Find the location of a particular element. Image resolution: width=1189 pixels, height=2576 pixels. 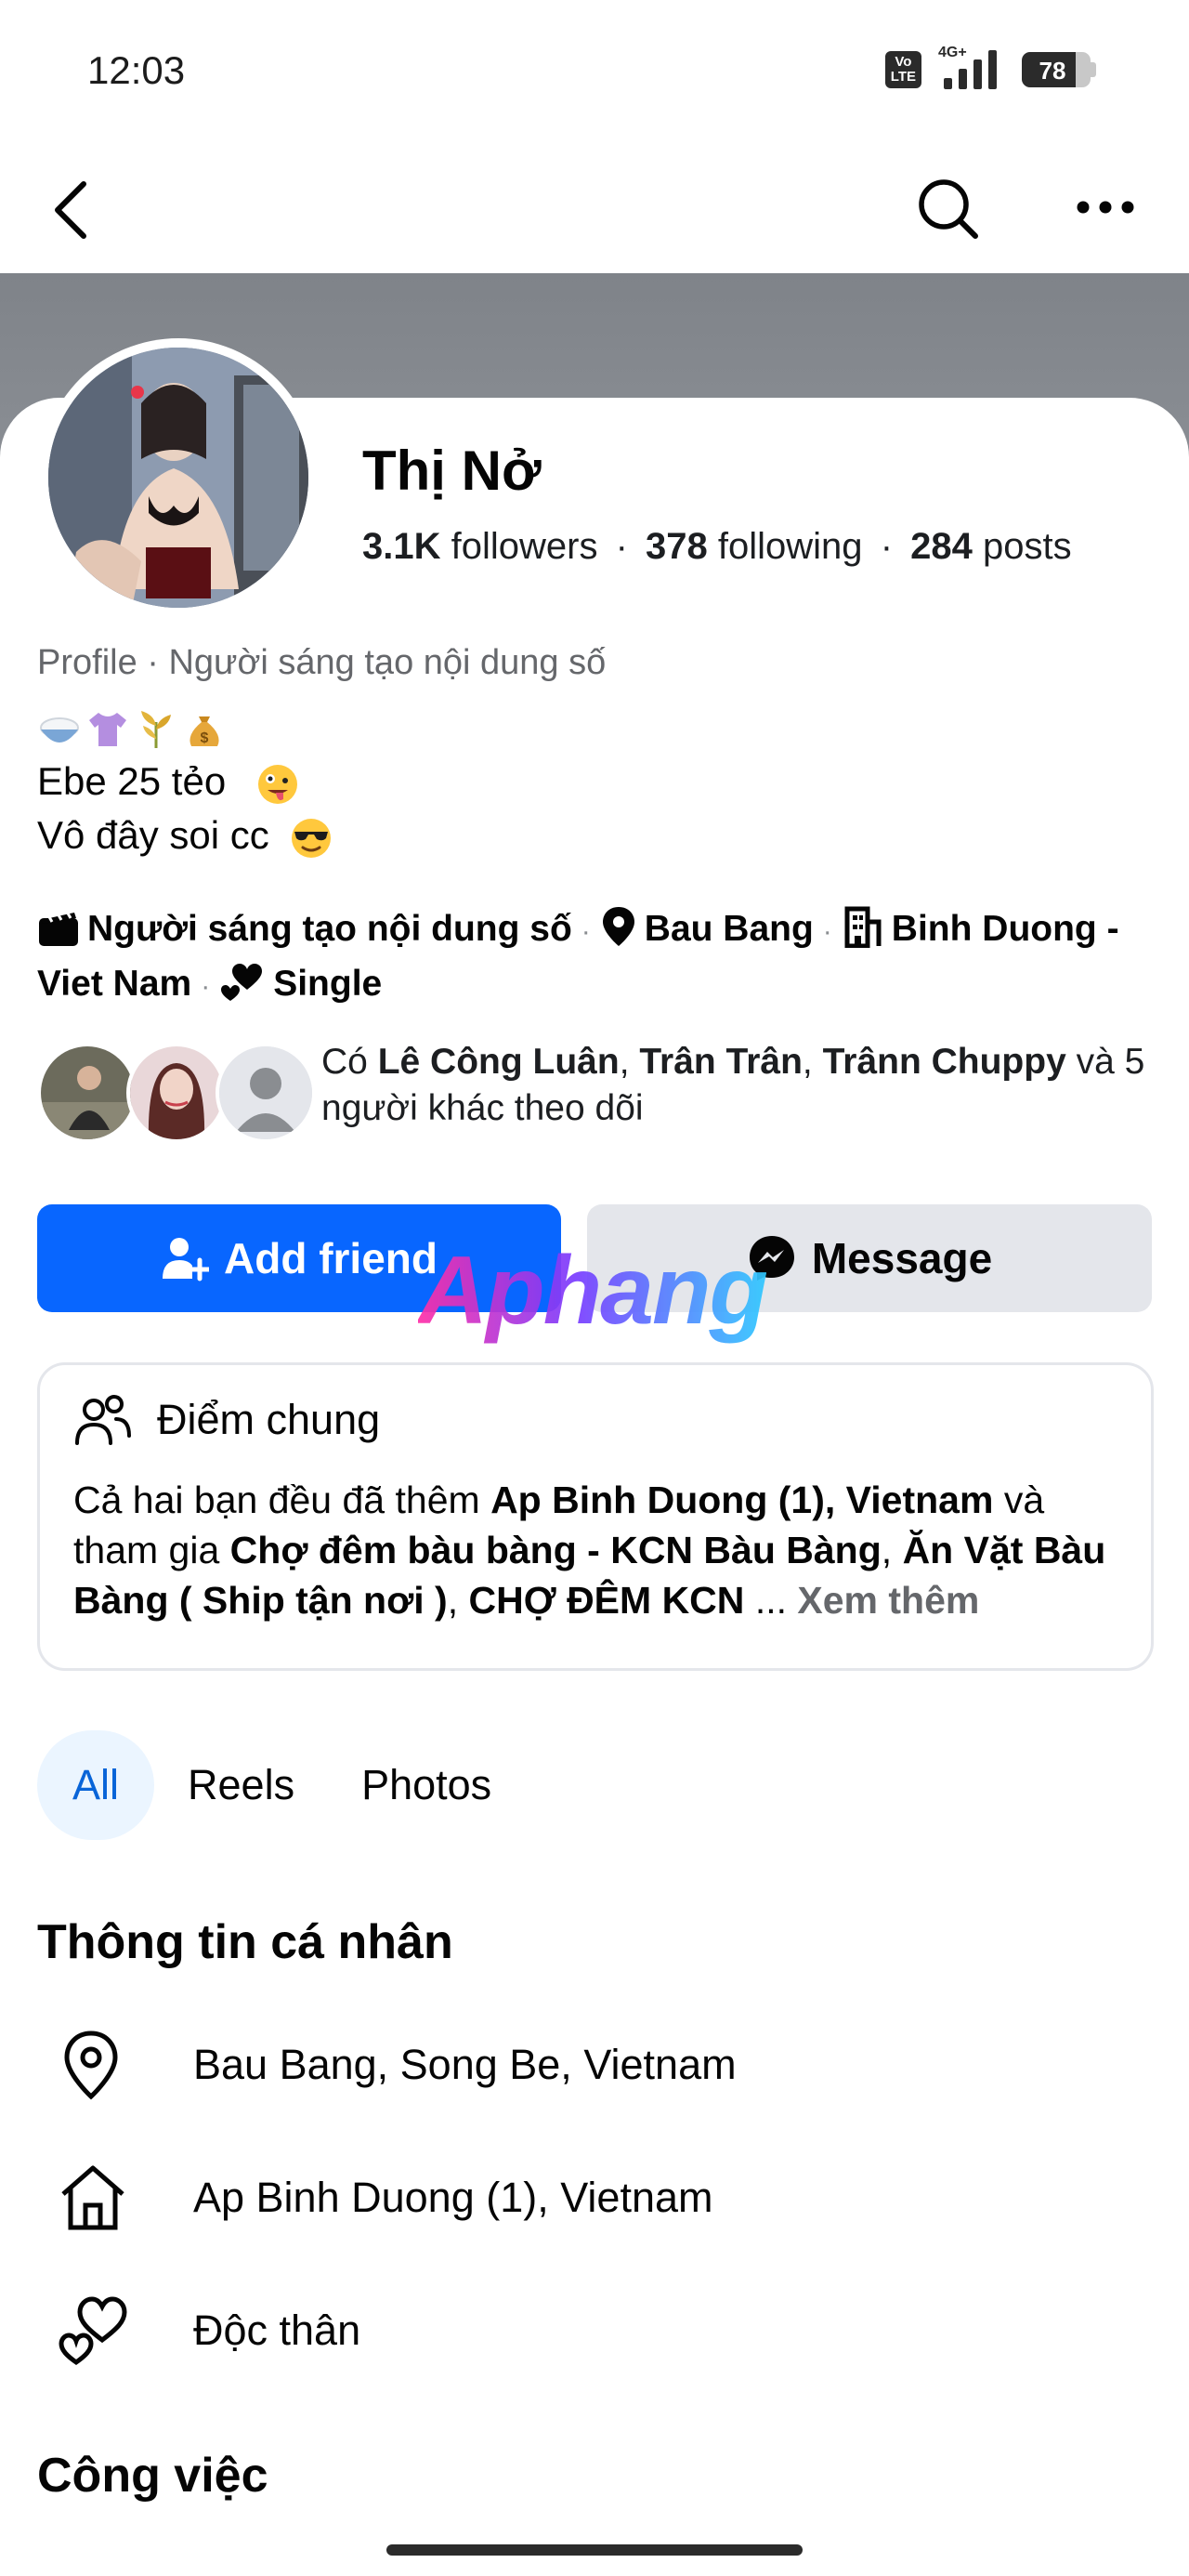

detail-location: Bau Bang is located at coordinates (707, 928).